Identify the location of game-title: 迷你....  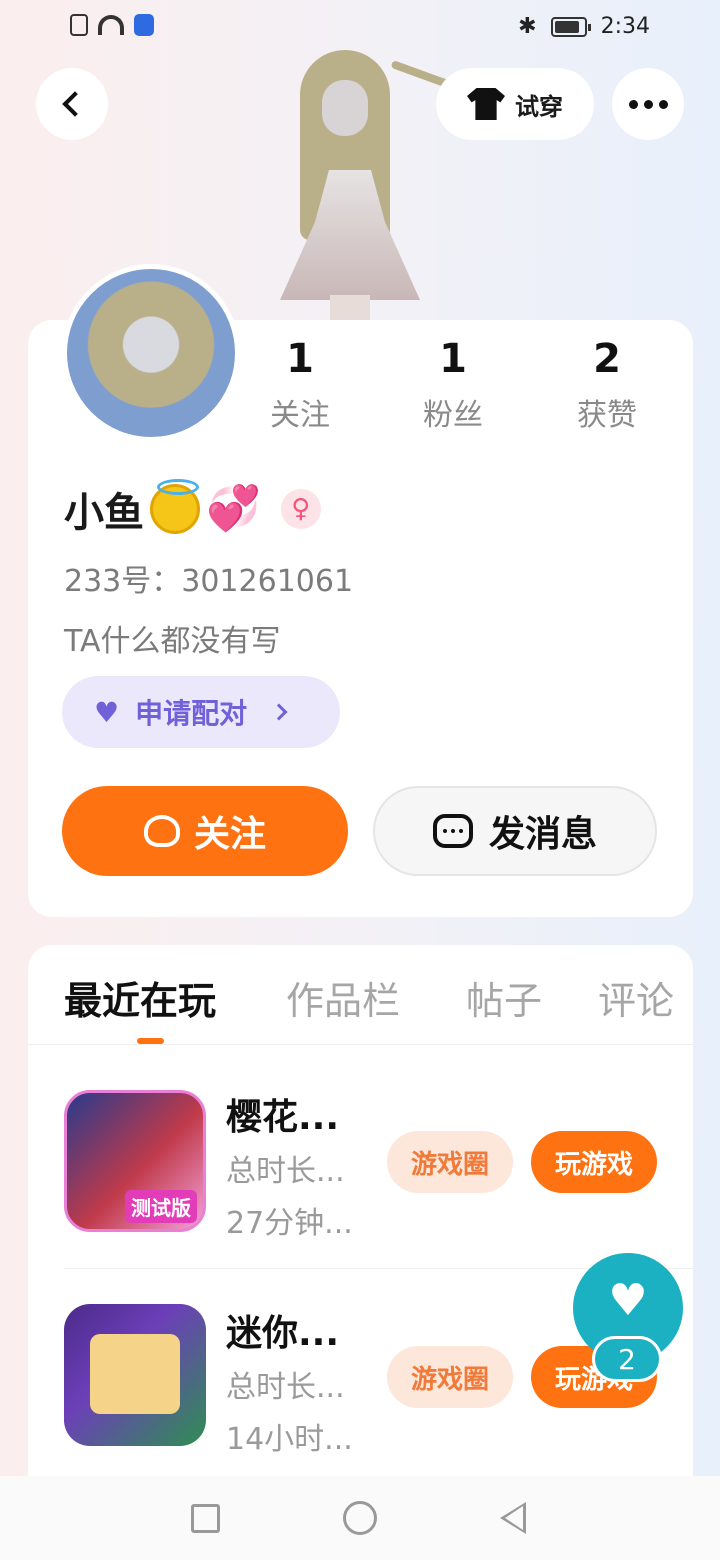
(283, 1333).